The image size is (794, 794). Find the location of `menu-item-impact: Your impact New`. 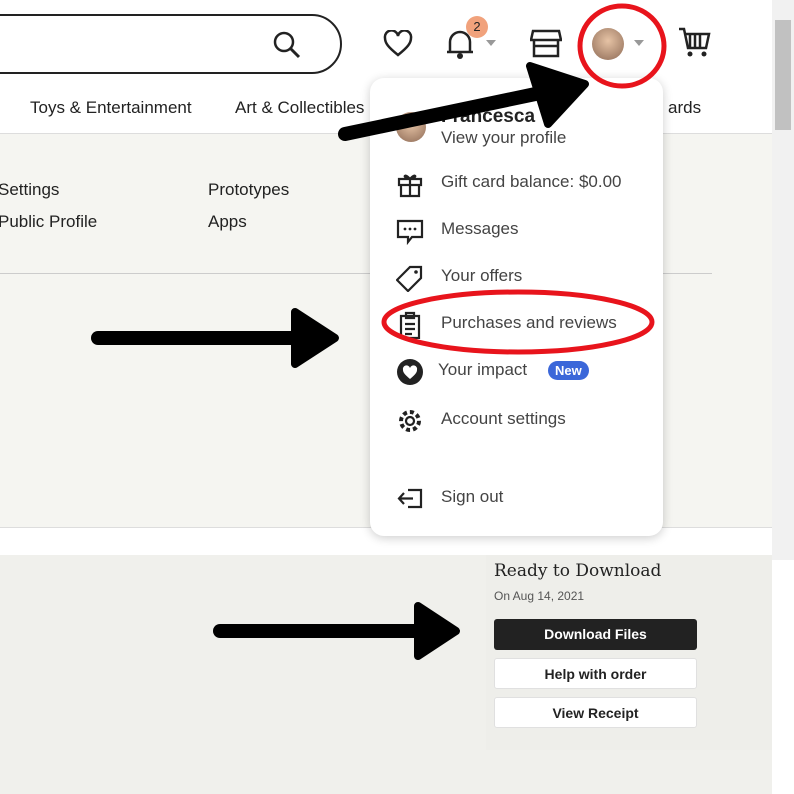

menu-item-impact: Your impact New is located at coordinates (516, 370).